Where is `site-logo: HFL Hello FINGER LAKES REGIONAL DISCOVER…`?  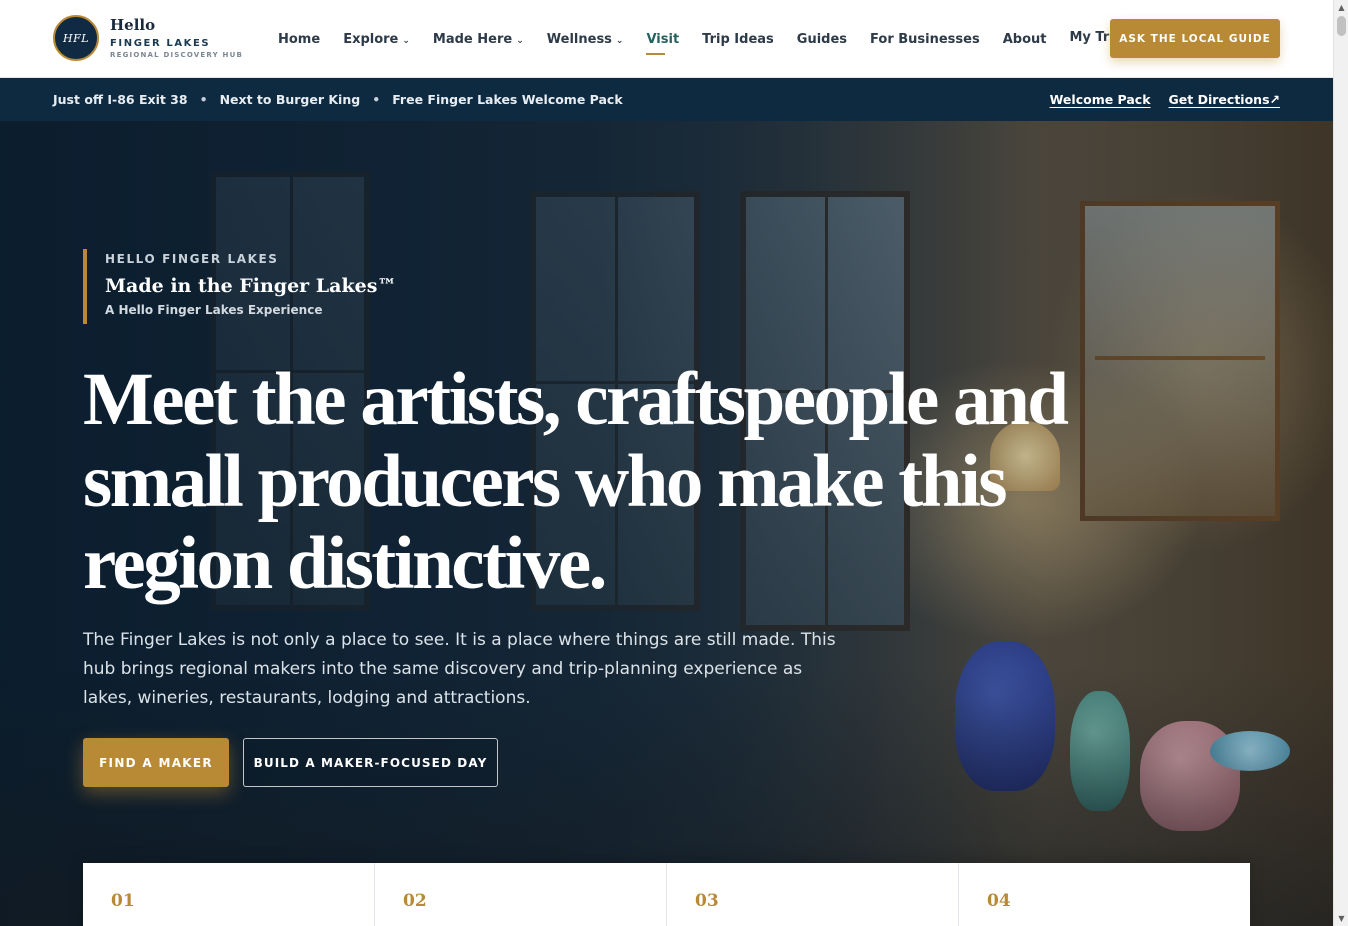
site-logo: HFL Hello FINGER LAKES REGIONAL DISCOVER… is located at coordinates (148, 38).